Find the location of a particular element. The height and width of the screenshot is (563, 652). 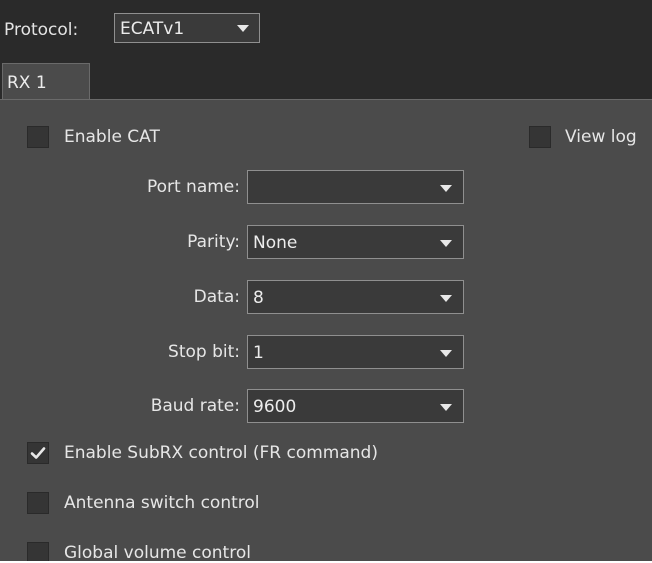

baud-rate-select: 9600 is located at coordinates (355, 406).